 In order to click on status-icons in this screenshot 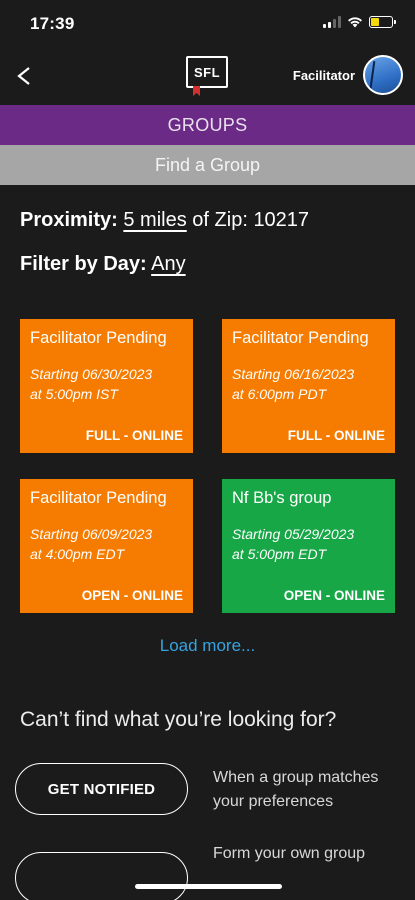, I will do `click(359, 22)`.